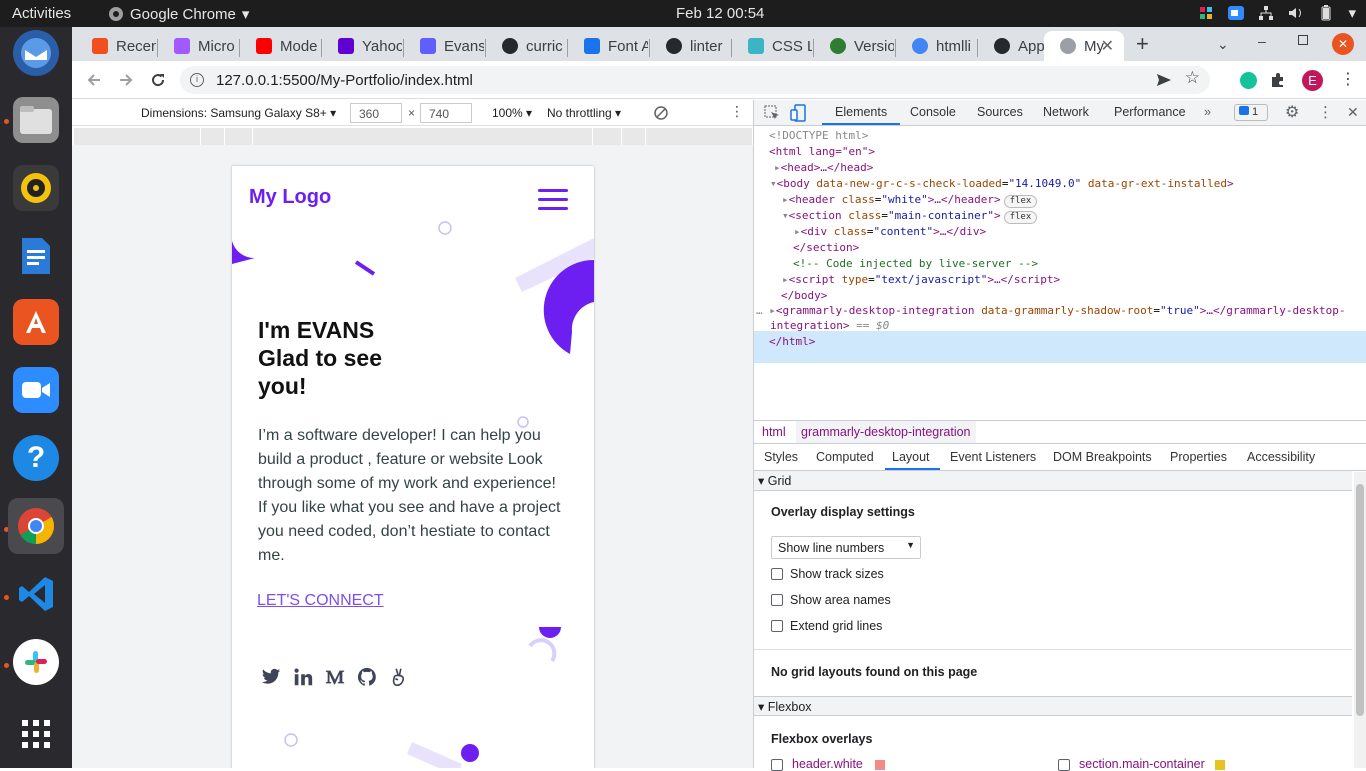 Image resolution: width=1366 pixels, height=771 pixels. I want to click on grammarly-node-cont: integration> == $0, so click(829, 326).